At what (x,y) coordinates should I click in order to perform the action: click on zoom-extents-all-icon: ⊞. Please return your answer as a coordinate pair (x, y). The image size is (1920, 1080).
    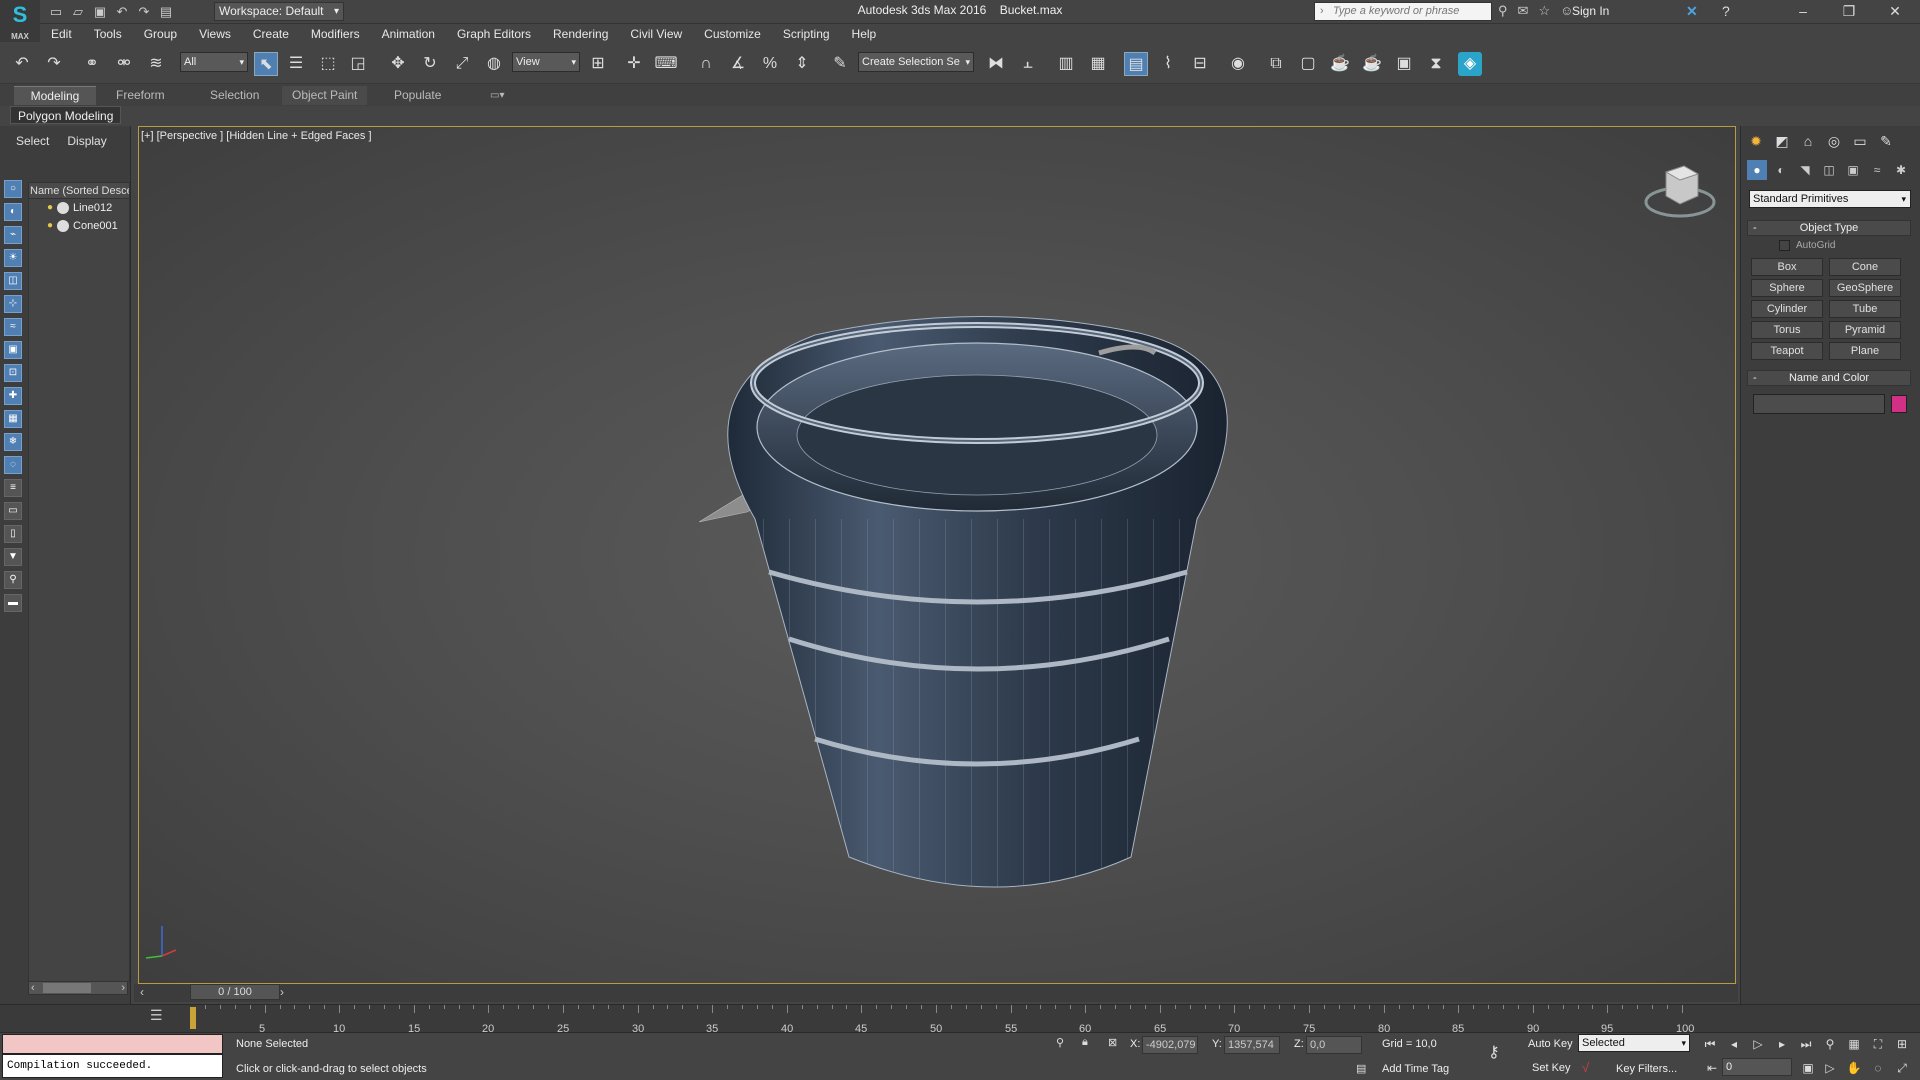
    Looking at the image, I should click on (1902, 1044).